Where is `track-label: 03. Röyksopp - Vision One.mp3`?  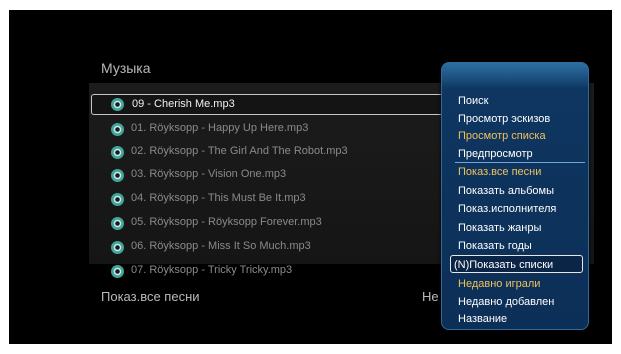 track-label: 03. Röyksopp - Vision One.mp3 is located at coordinates (209, 174).